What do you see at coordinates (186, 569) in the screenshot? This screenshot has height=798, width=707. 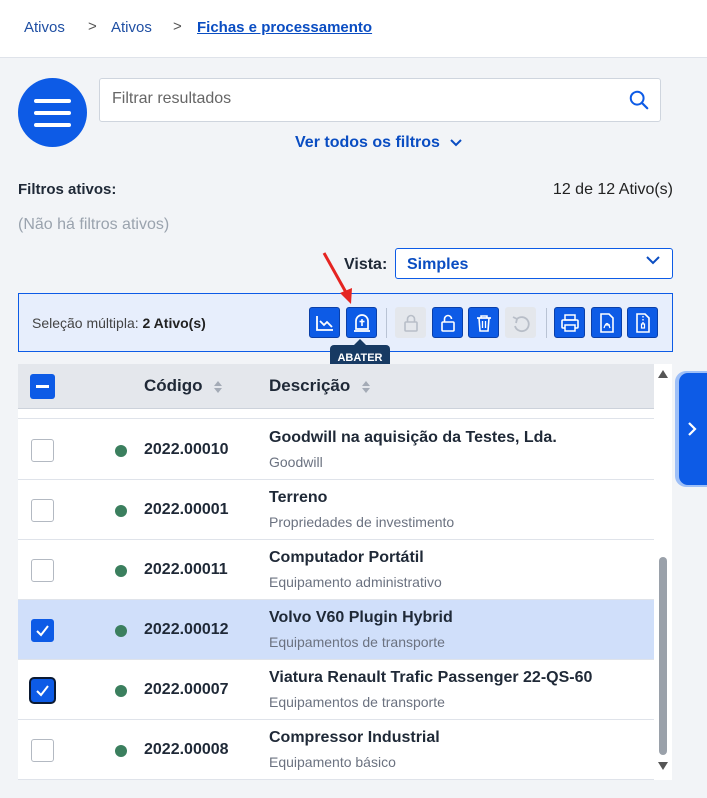 I see `asset-code: 2022.00011` at bounding box center [186, 569].